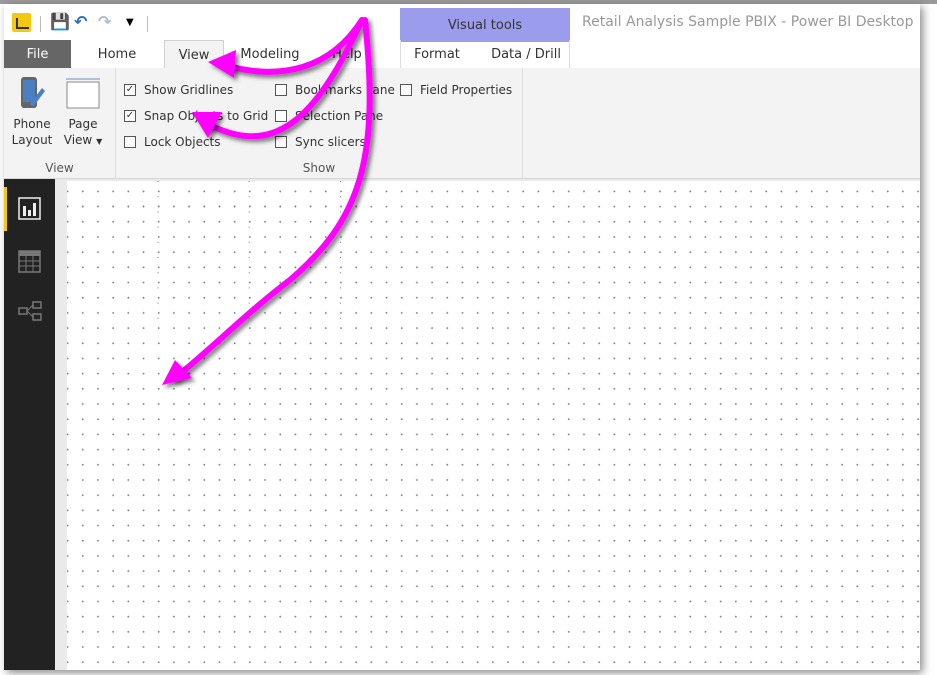  What do you see at coordinates (80, 21) in the screenshot?
I see `undo-icon: ↶` at bounding box center [80, 21].